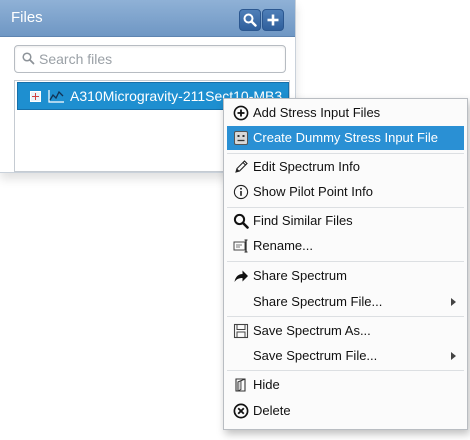 The width and height of the screenshot is (470, 440). I want to click on menu-item-share-spectrum: Share Spectrum, so click(345, 276).